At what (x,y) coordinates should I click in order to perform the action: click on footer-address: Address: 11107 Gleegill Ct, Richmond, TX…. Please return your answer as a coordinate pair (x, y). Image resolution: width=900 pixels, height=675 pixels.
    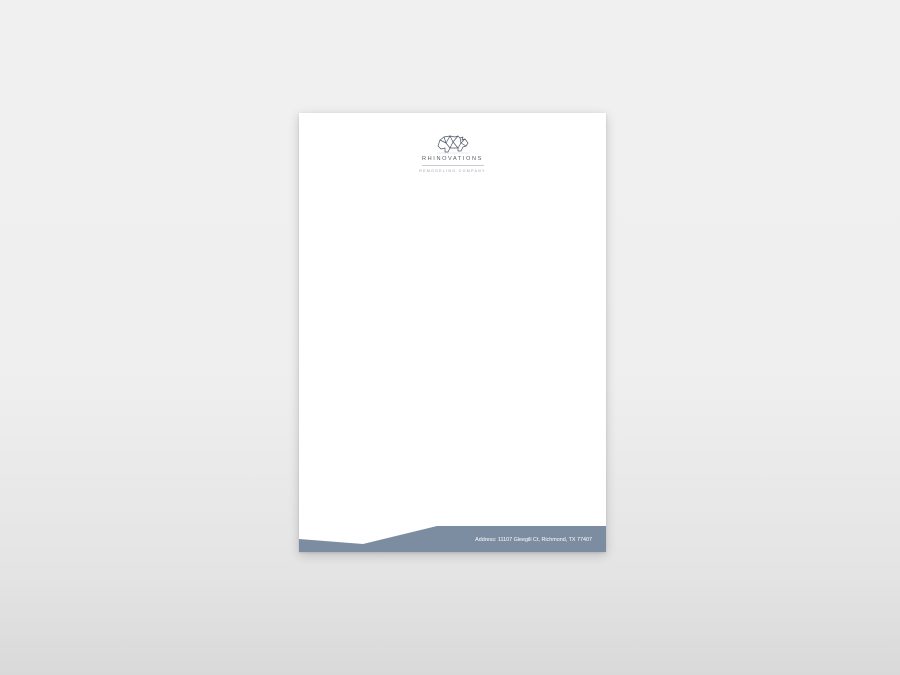
    Looking at the image, I should click on (533, 540).